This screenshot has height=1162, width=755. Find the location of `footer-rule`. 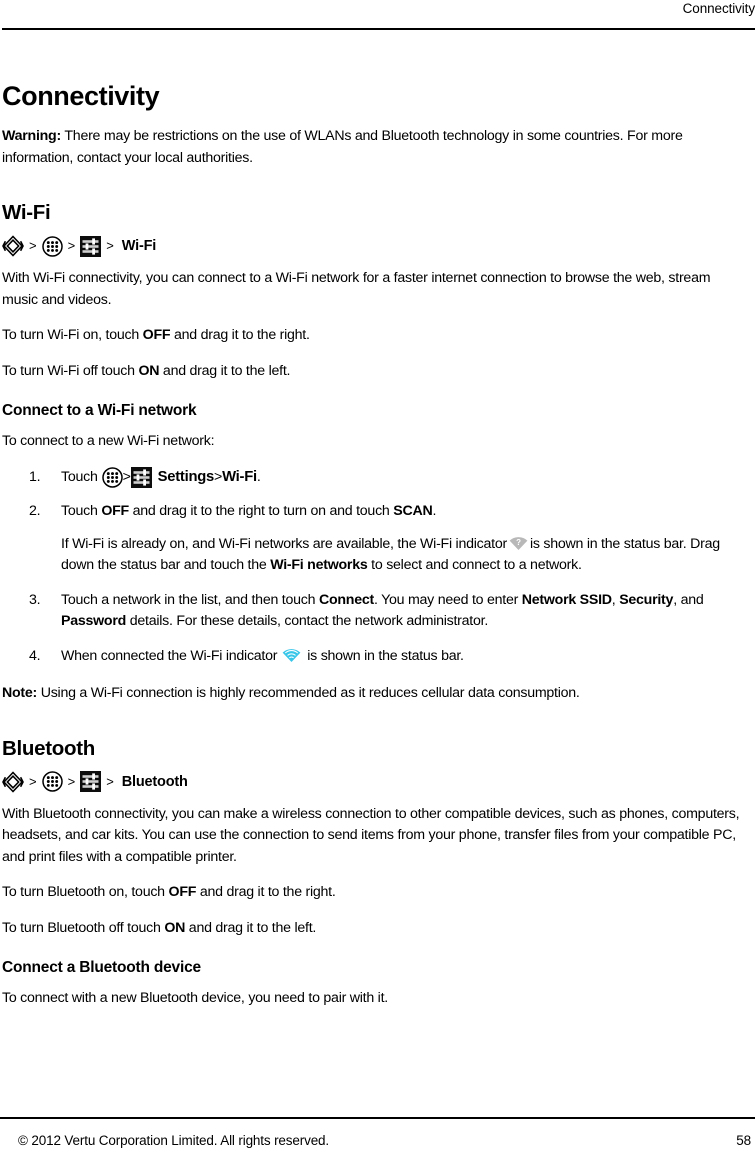

footer-rule is located at coordinates (377, 1118).